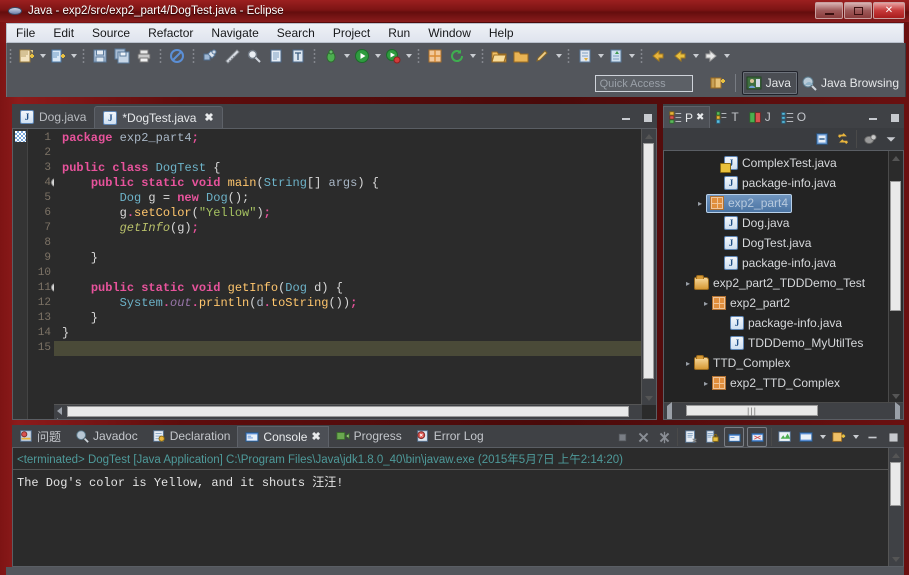 Image resolution: width=909 pixels, height=575 pixels. I want to click on tree-vscroll-thumb, so click(895, 246).